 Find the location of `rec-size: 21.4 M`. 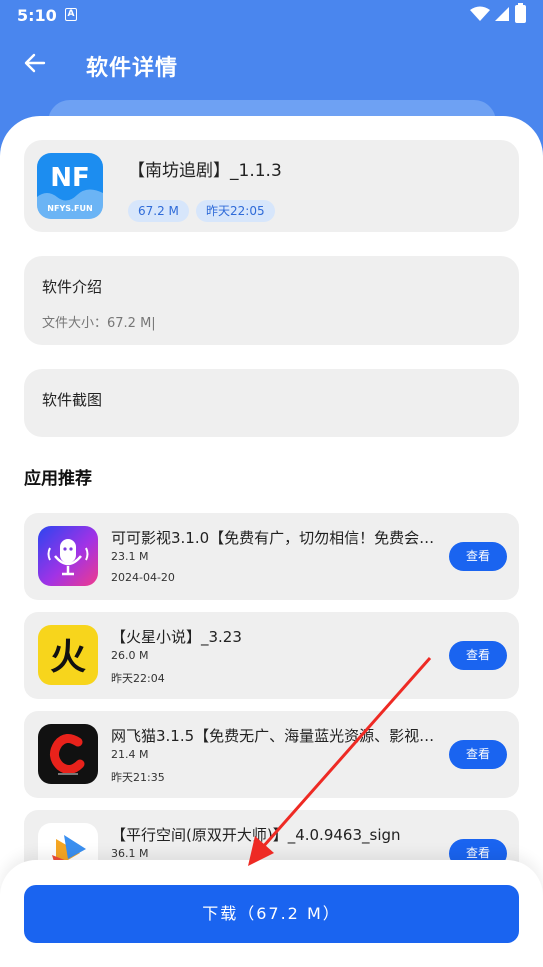

rec-size: 21.4 M is located at coordinates (130, 754).